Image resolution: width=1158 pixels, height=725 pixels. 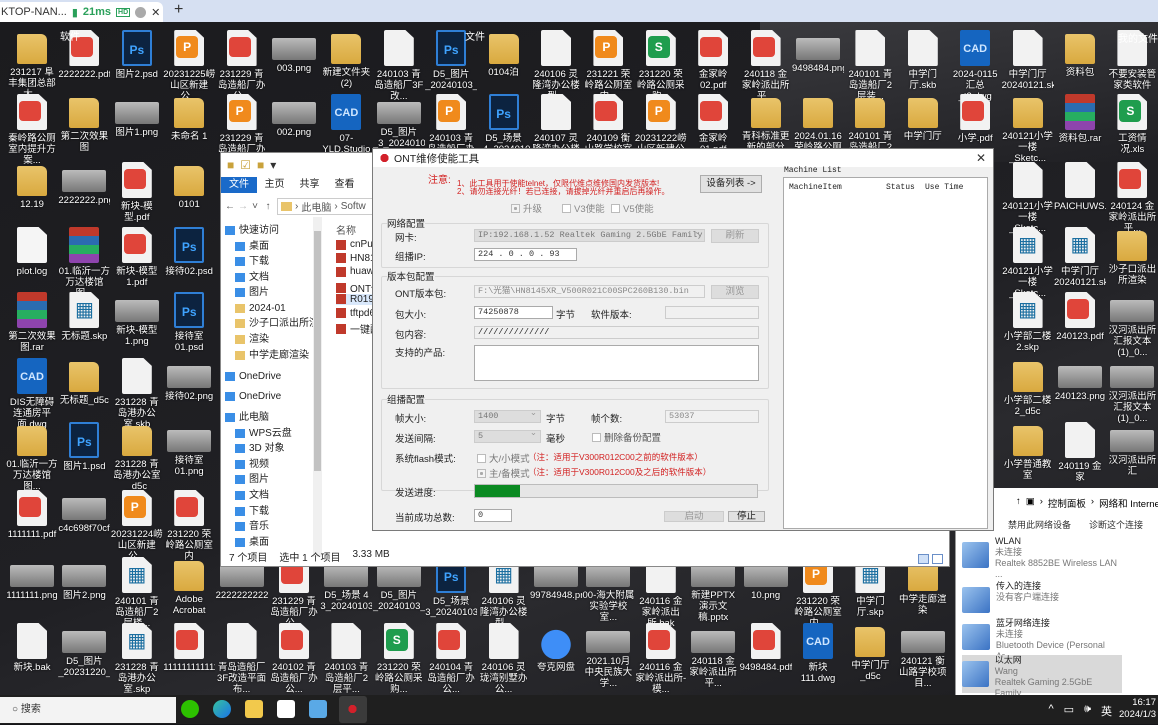 I want to click on diagnose-button: 诊断这个连接, so click(x=1116, y=524).